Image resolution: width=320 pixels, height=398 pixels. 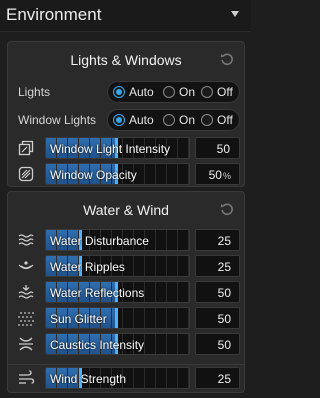 I want to click on water-ripples-slider: Water Ripples, so click(x=117, y=266).